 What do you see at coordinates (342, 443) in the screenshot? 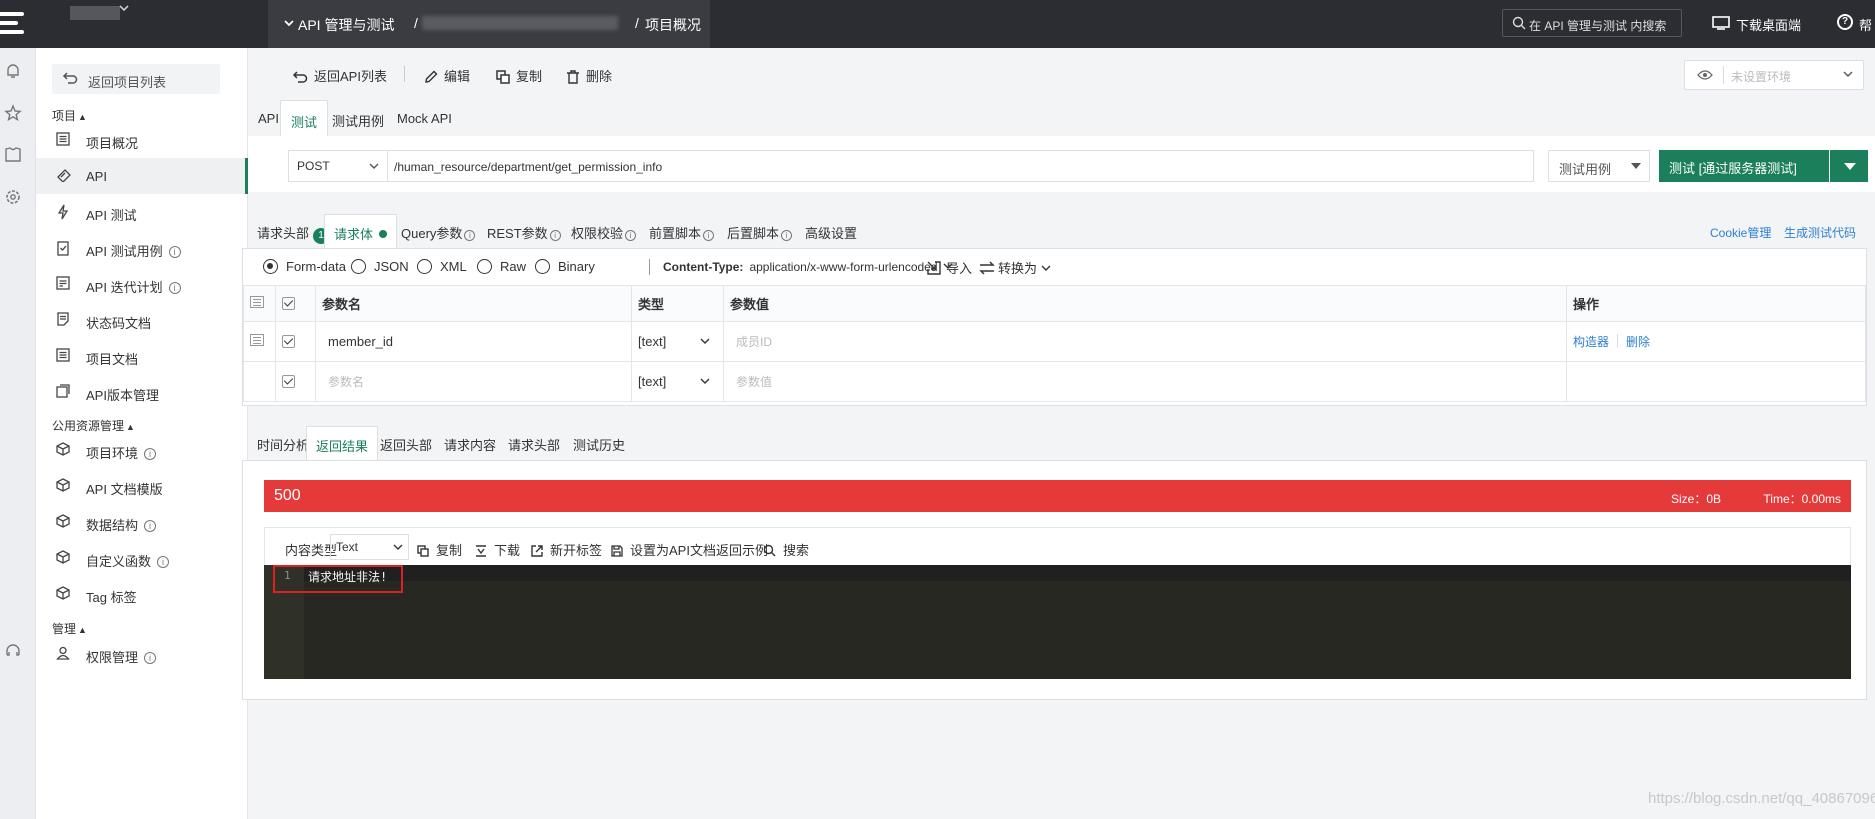
I see `tab-response-body: 返回结果` at bounding box center [342, 443].